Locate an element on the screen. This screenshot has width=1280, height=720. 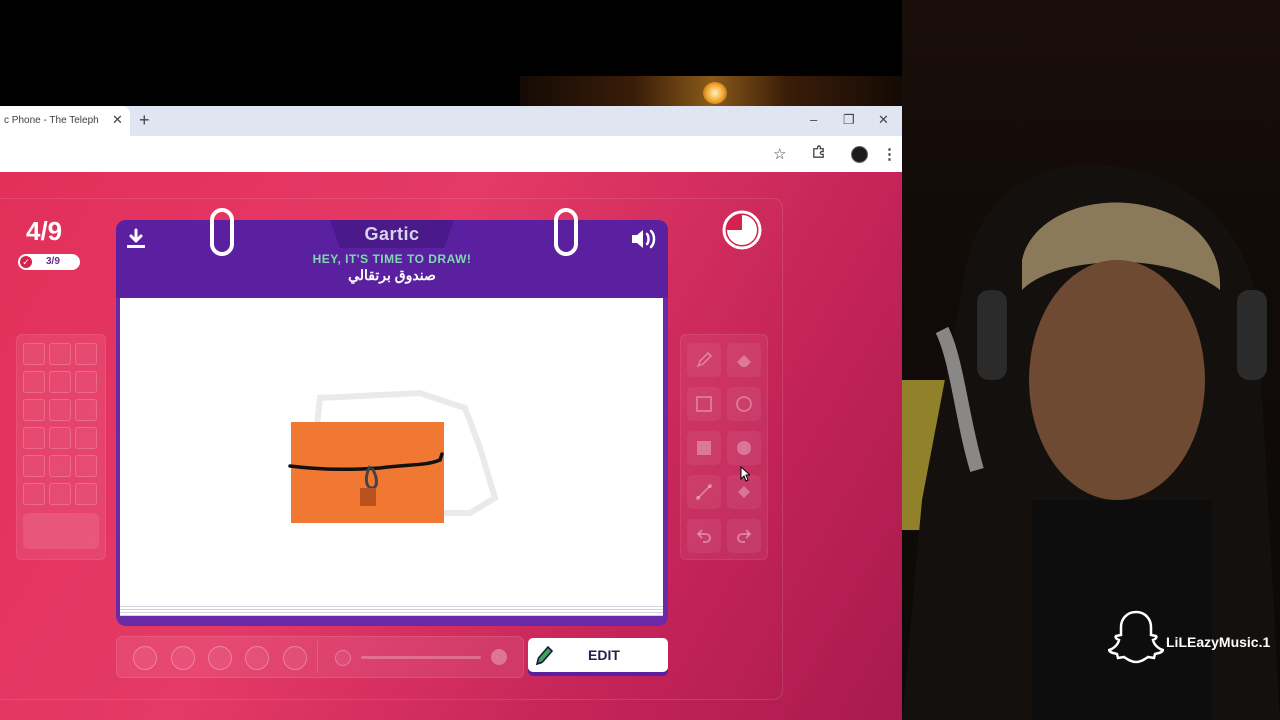
browser-menu-icon: ⋮ is located at coordinates (889, 154).